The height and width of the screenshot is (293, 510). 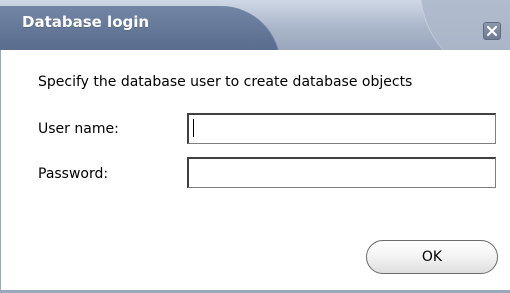 I want to click on close-icon, so click(x=492, y=31).